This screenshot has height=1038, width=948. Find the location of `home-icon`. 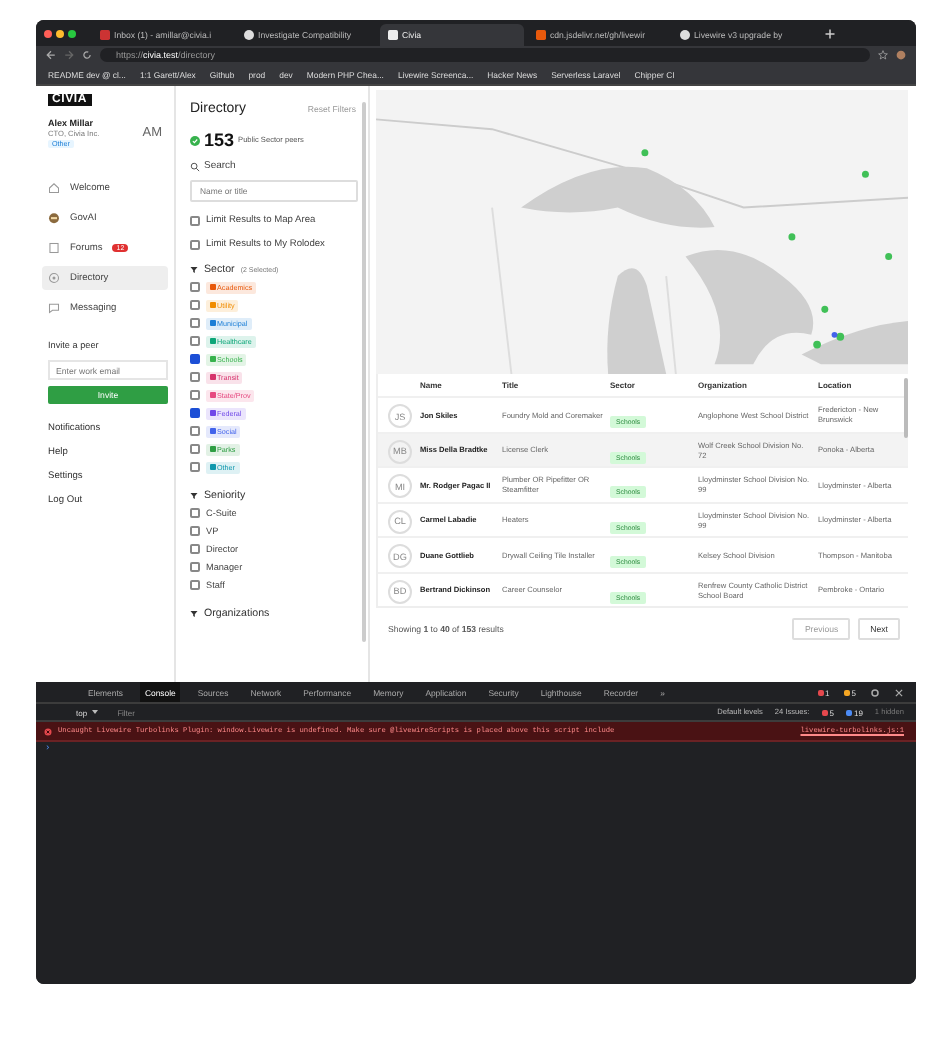

home-icon is located at coordinates (54, 188).